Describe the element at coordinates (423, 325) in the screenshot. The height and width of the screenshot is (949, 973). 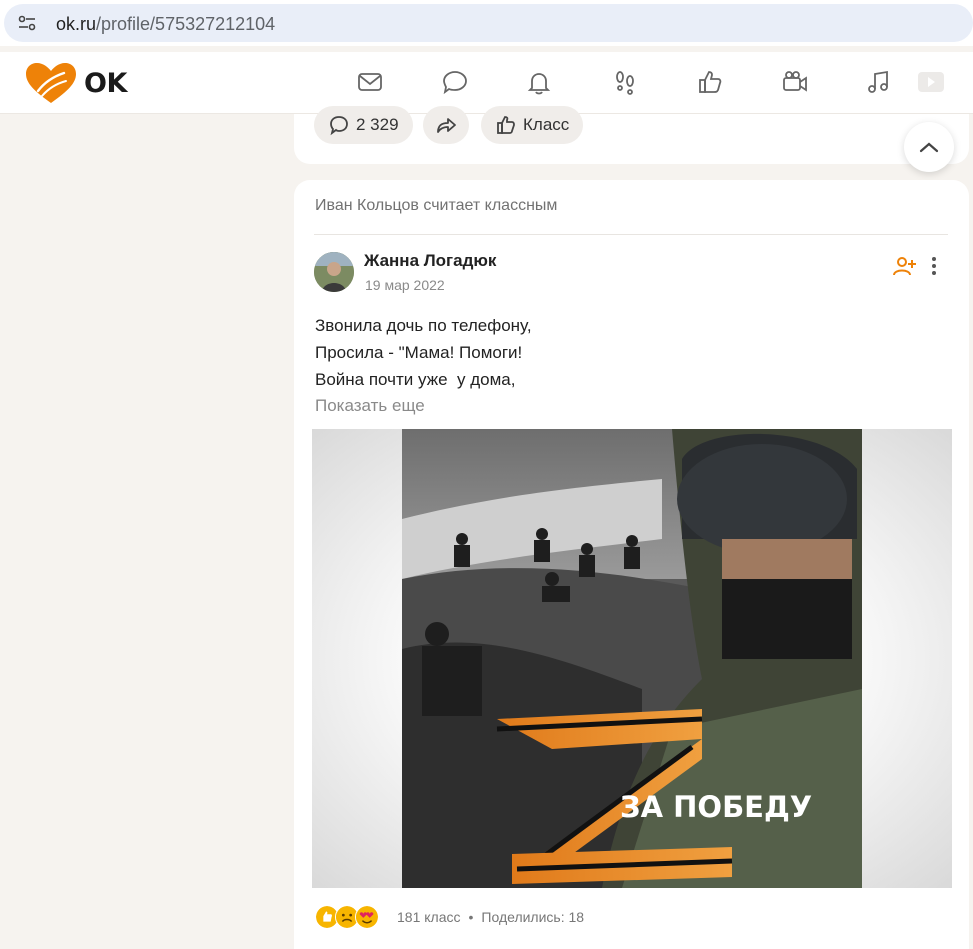
I see `post-text-line: Звонила дочь по телефону,` at that location.